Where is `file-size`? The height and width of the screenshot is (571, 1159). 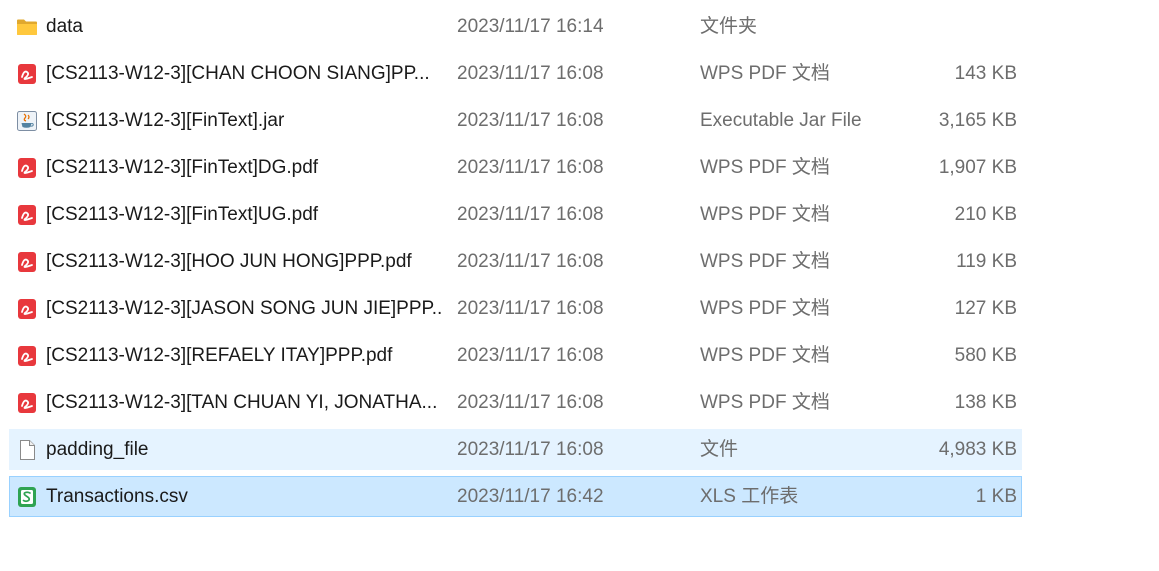
file-size is located at coordinates (943, 26).